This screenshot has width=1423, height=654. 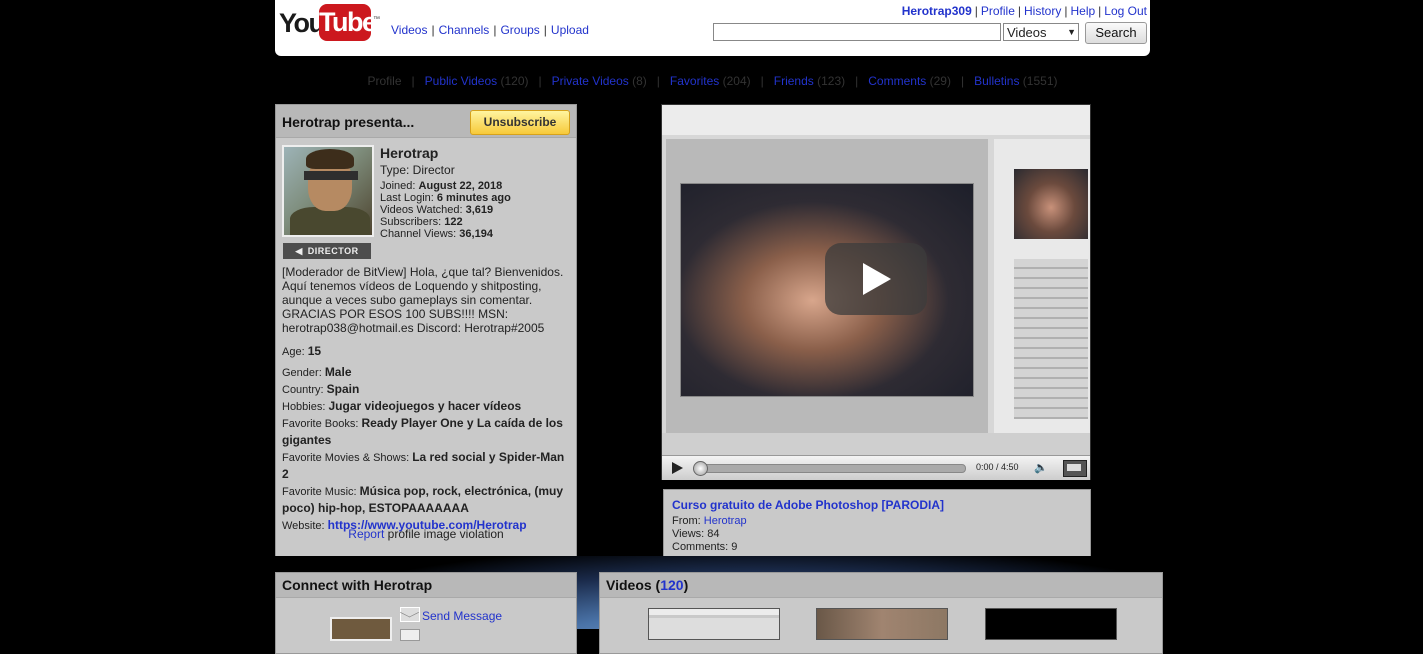 I want to click on user-nav: Herotrap309 | Profile | History | Help | Log Out, so click(x=1024, y=11).